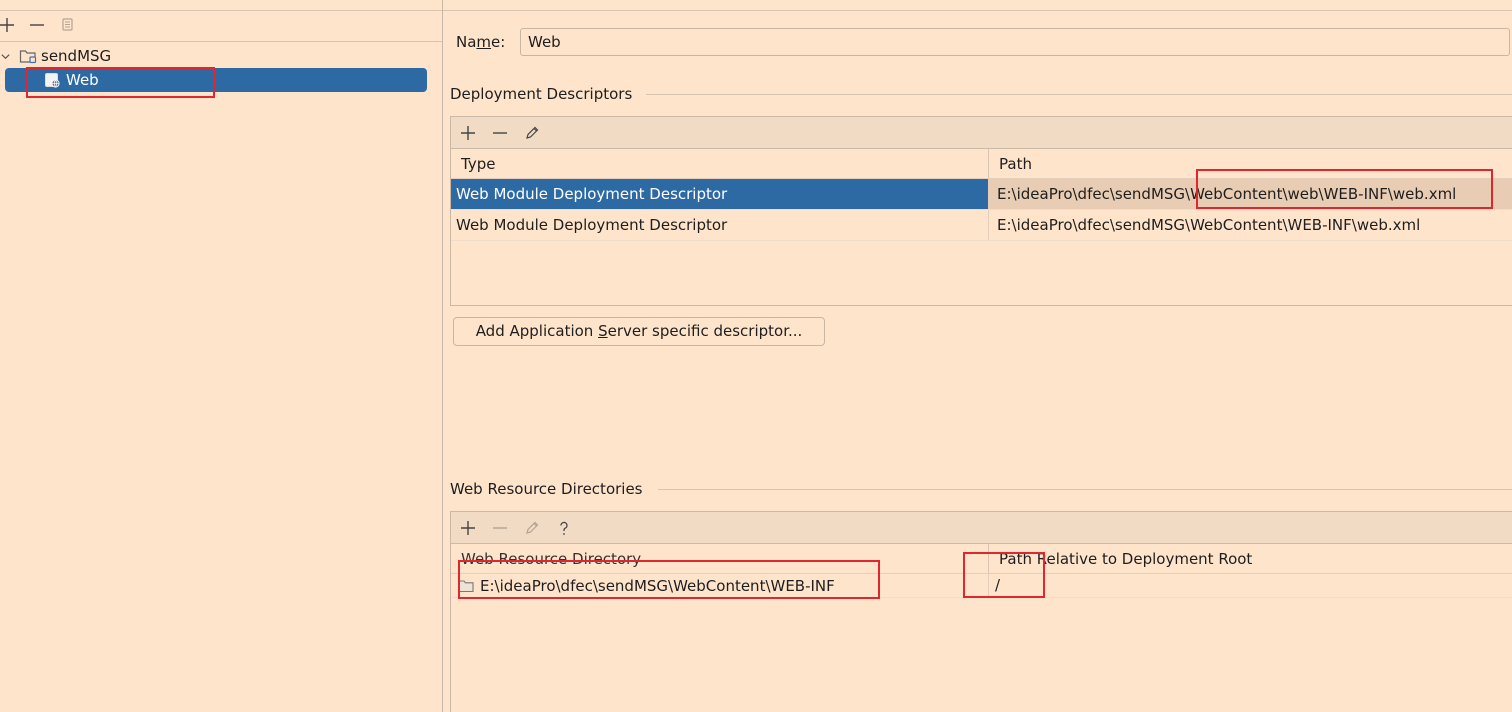  Describe the element at coordinates (468, 528) in the screenshot. I see `add-directory-icon` at that location.